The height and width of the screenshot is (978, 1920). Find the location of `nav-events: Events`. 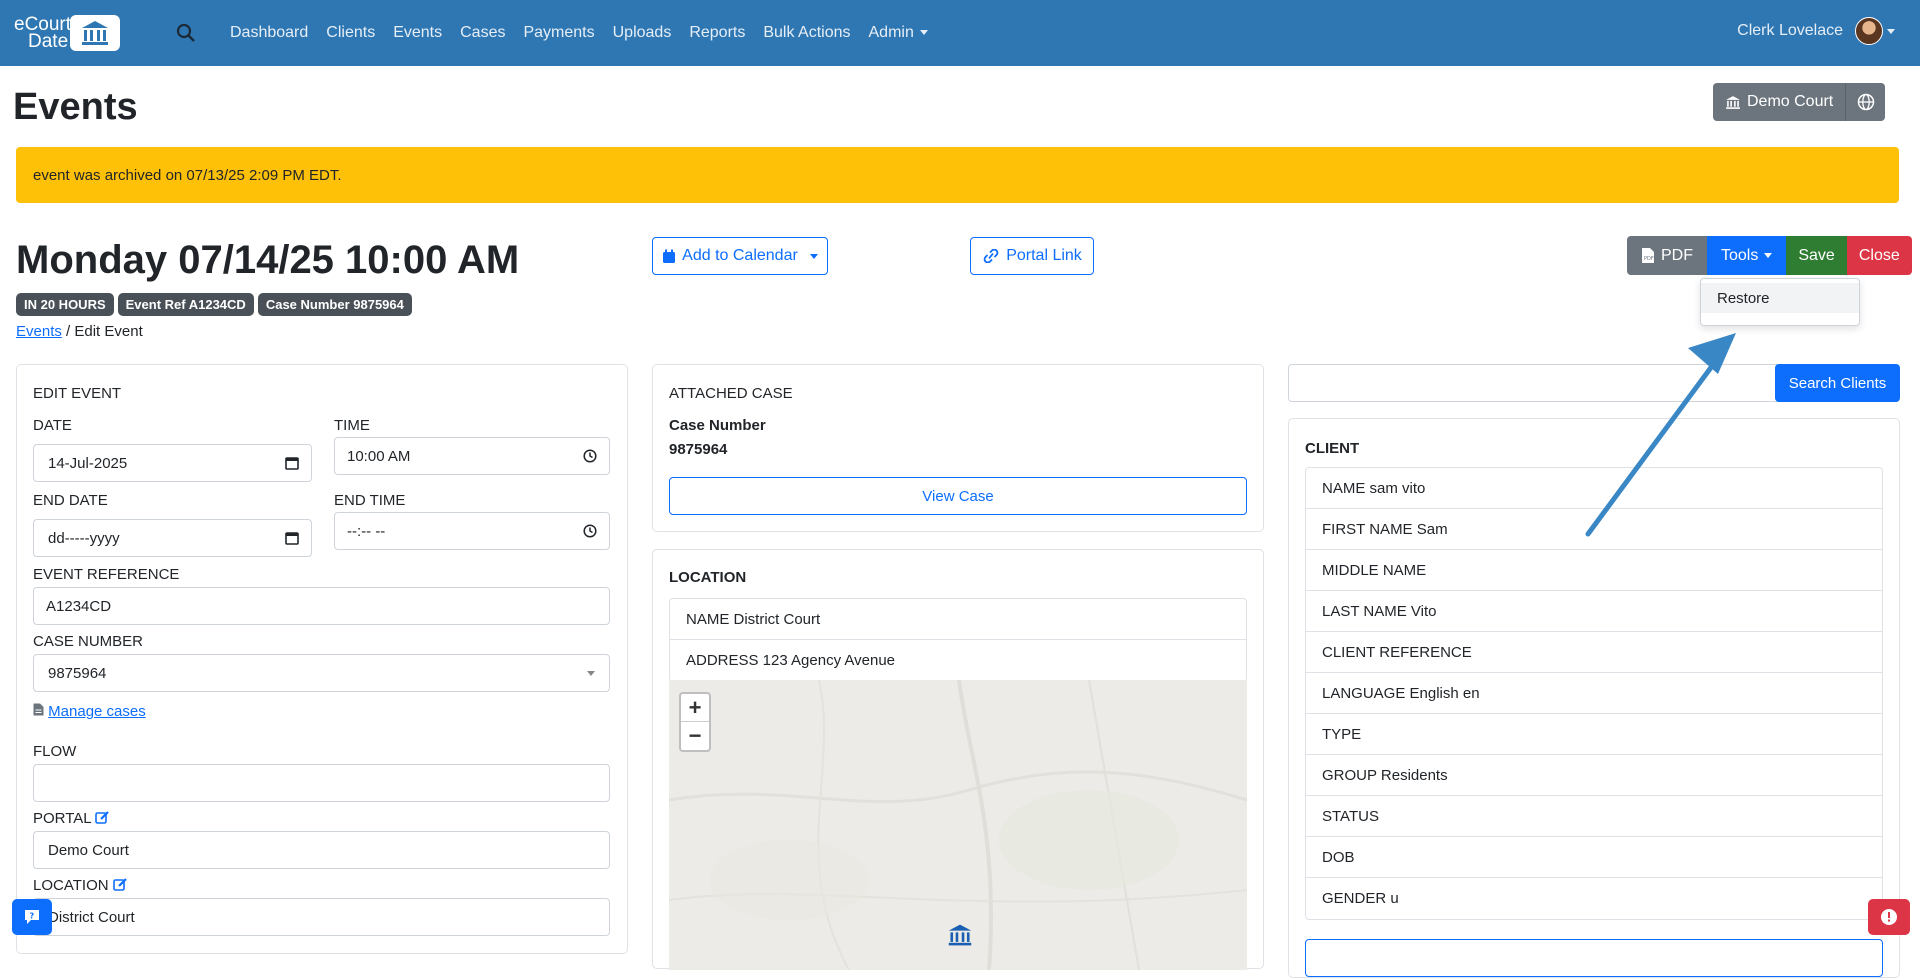

nav-events: Events is located at coordinates (417, 33).